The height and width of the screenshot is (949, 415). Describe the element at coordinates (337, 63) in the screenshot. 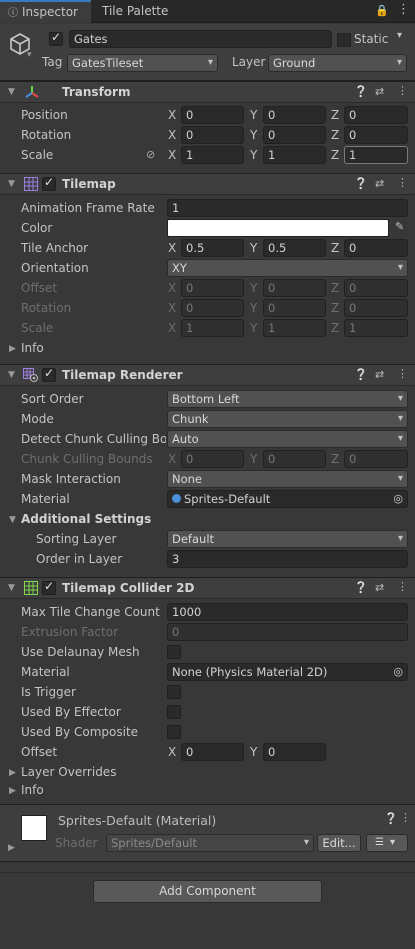

I see `layer-dropdown: Ground` at that location.